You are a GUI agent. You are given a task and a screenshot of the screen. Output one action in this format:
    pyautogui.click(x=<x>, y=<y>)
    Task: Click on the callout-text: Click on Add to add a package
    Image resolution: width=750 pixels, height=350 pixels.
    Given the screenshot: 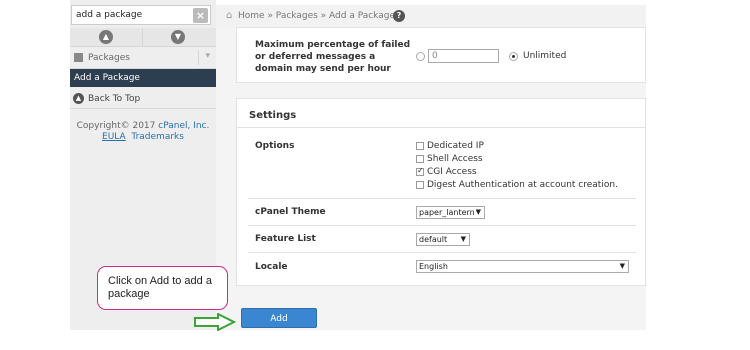 What is the action you would take?
    pyautogui.click(x=160, y=287)
    